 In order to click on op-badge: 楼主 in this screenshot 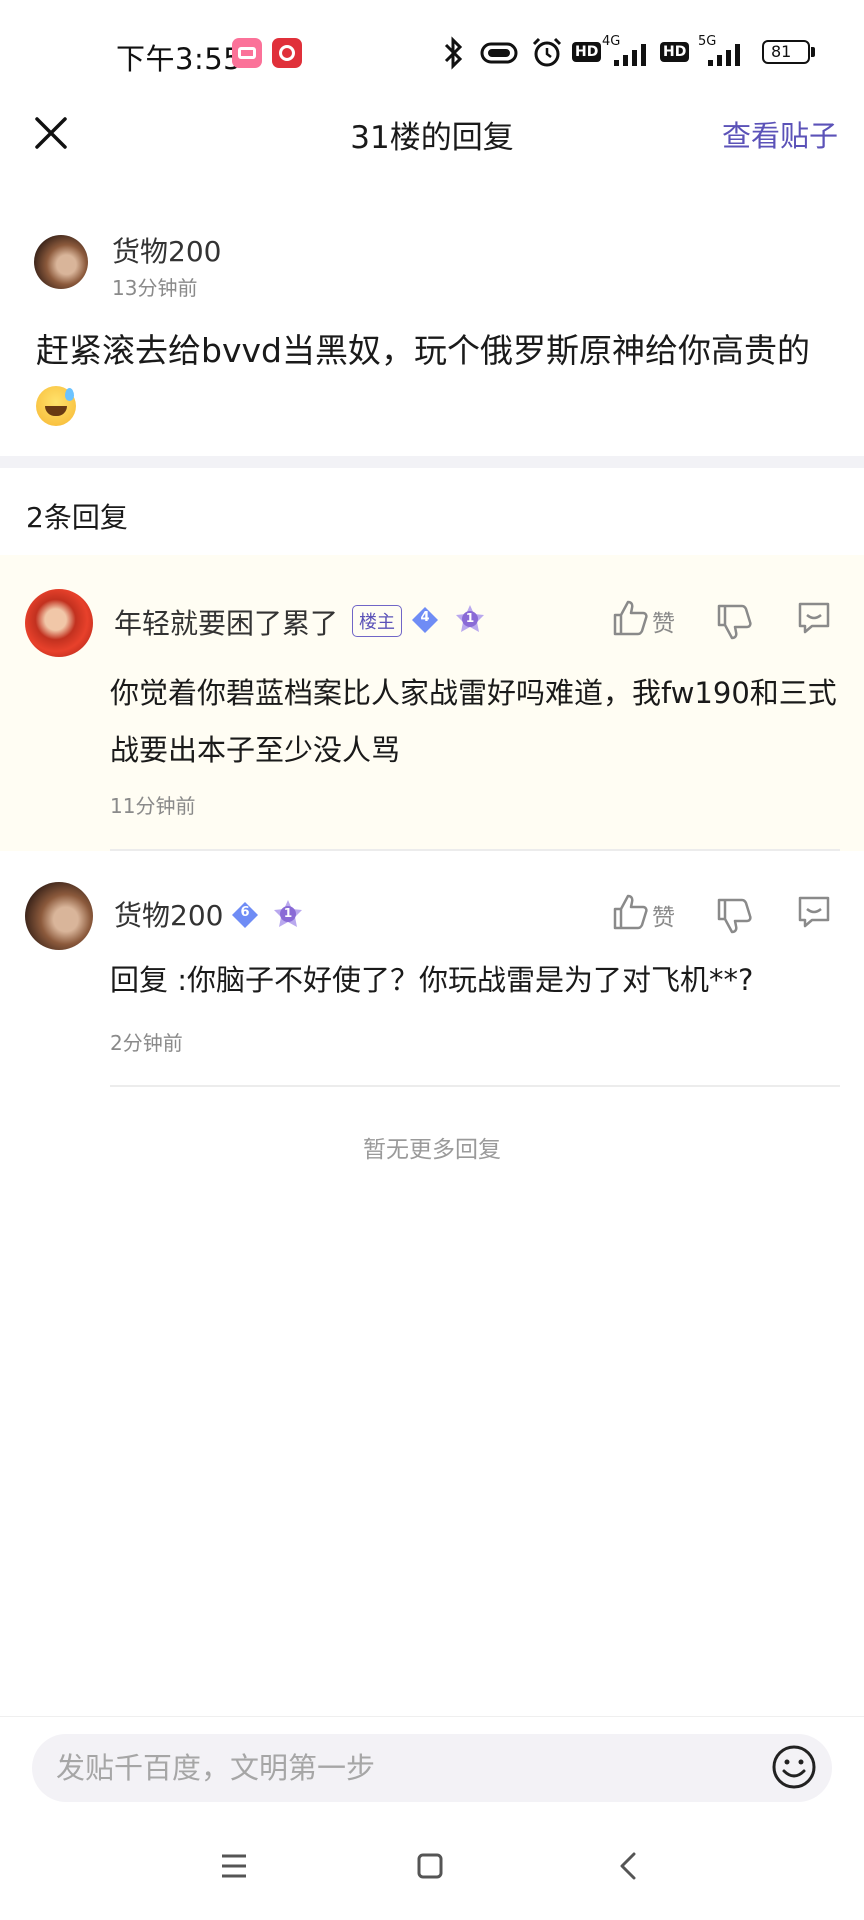, I will do `click(377, 621)`.